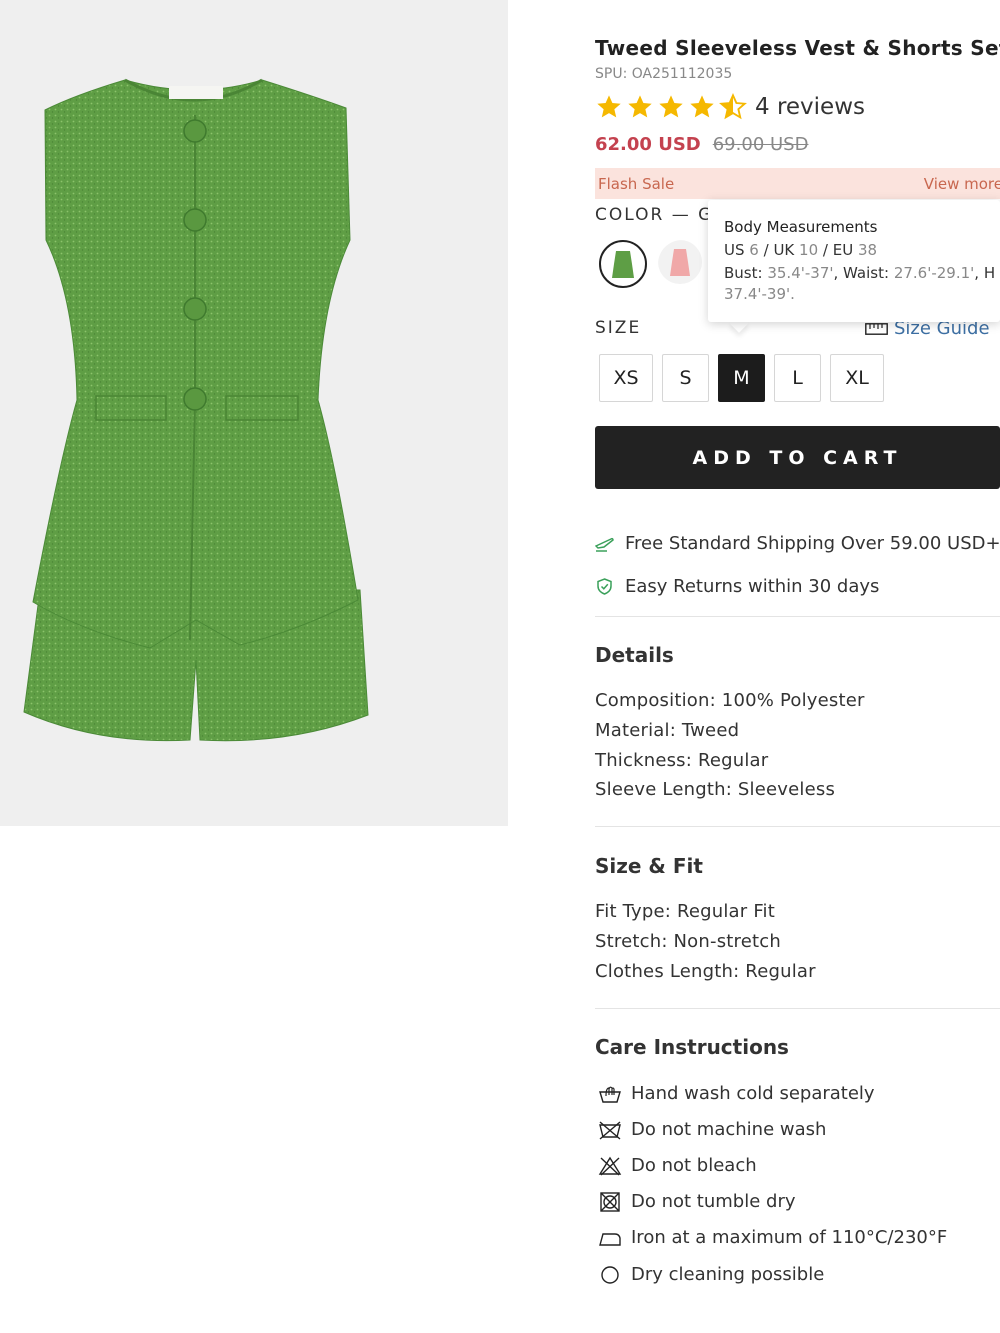 Image resolution: width=1000 pixels, height=1333 pixels. What do you see at coordinates (797, 183) in the screenshot?
I see `flash-sale-bar: Flash Sale View more` at bounding box center [797, 183].